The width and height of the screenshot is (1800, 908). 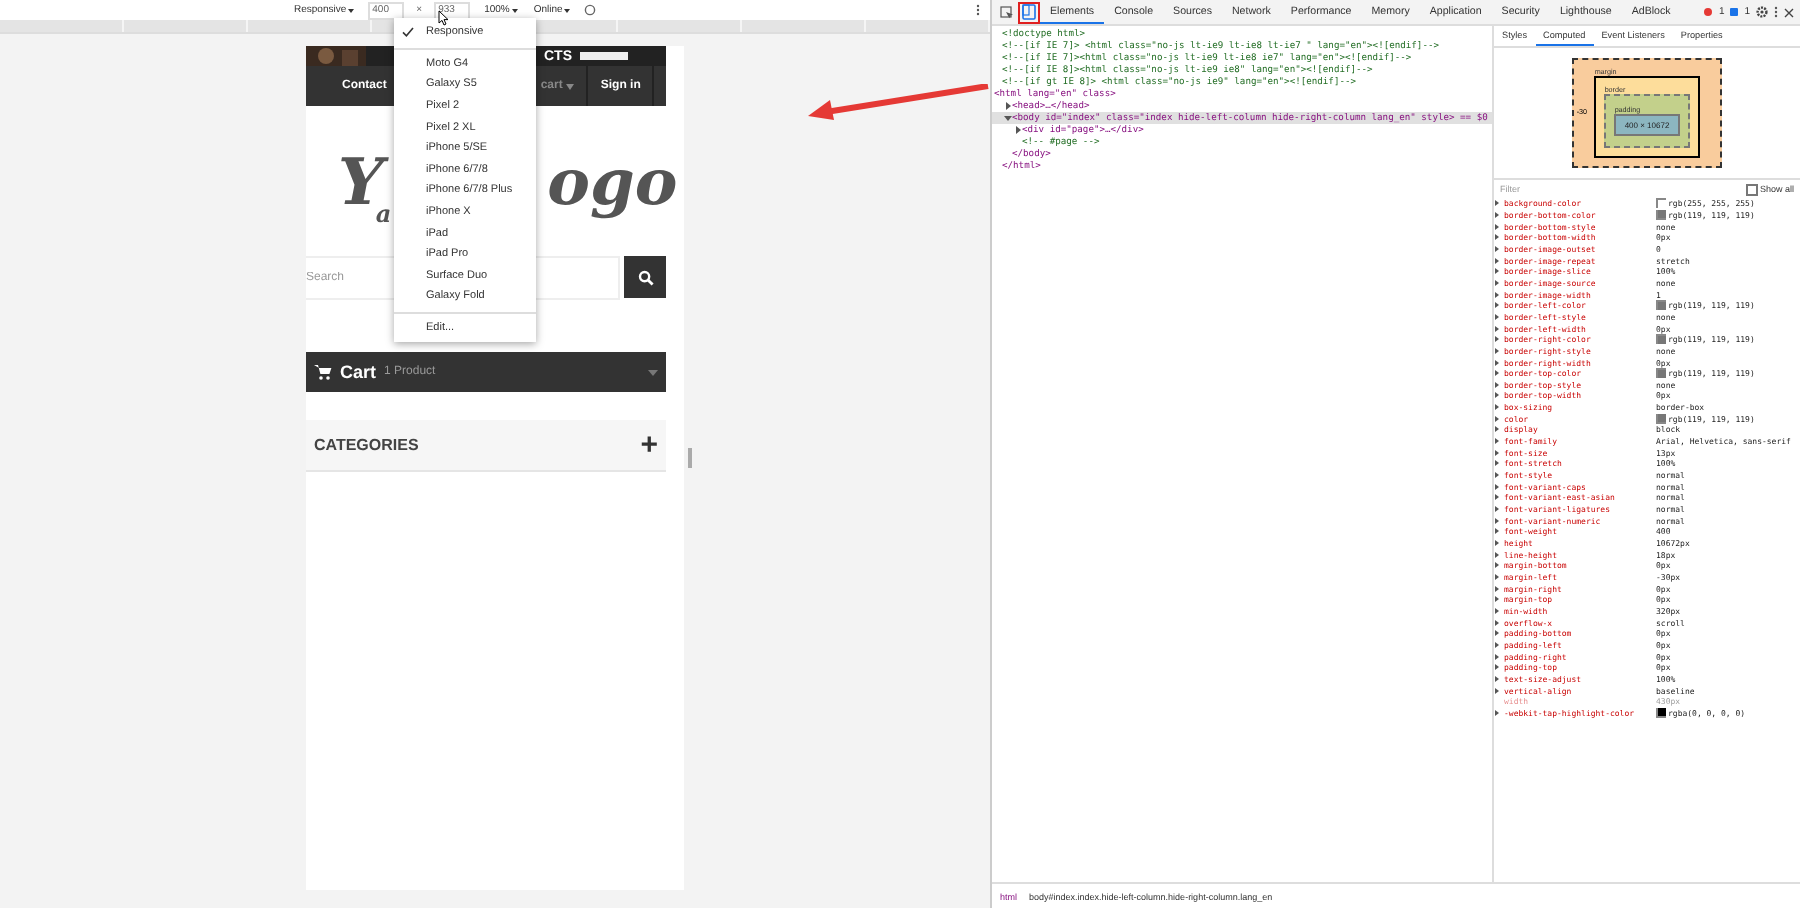 What do you see at coordinates (323, 372) in the screenshot?
I see `cart-icon` at bounding box center [323, 372].